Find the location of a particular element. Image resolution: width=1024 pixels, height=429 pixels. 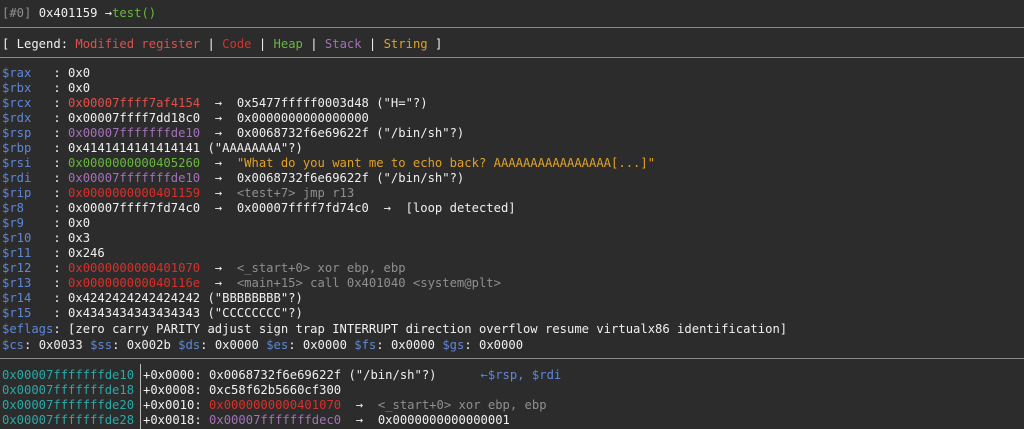

register-row: $rbp : 0x4141414141414141 ("AAAAAAAA"?) is located at coordinates (152, 148).